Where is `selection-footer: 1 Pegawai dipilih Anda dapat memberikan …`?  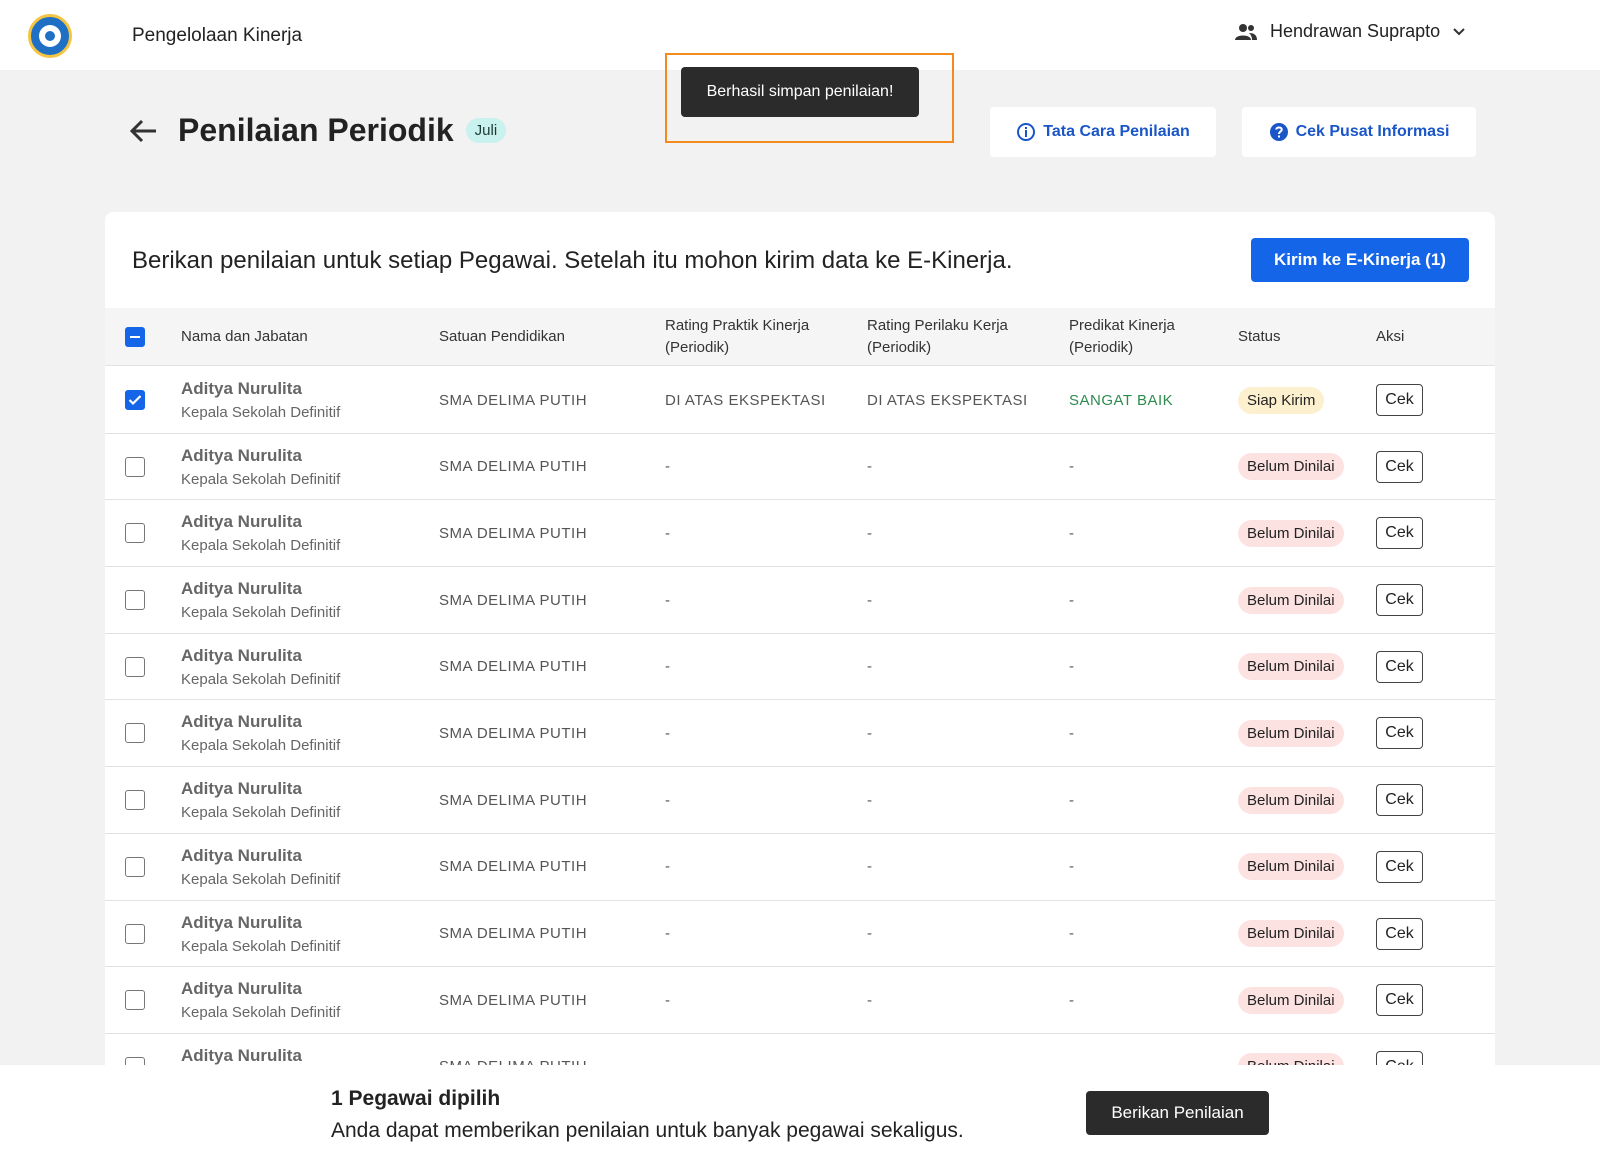 selection-footer: 1 Pegawai dipilih Anda dapat memberikan … is located at coordinates (800, 1113).